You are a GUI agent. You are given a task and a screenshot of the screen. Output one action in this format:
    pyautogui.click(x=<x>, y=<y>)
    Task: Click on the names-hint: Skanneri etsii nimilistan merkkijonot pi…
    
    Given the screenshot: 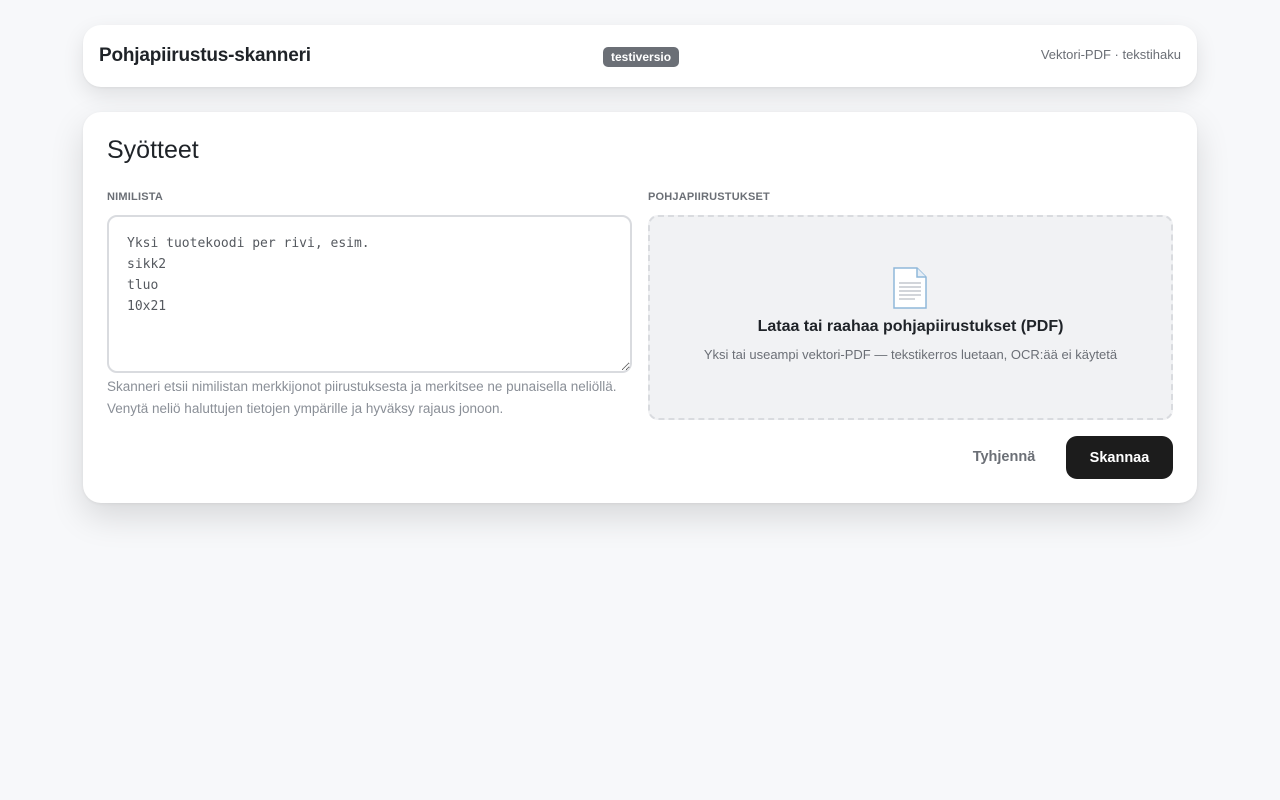 What is the action you would take?
    pyautogui.click(x=362, y=397)
    